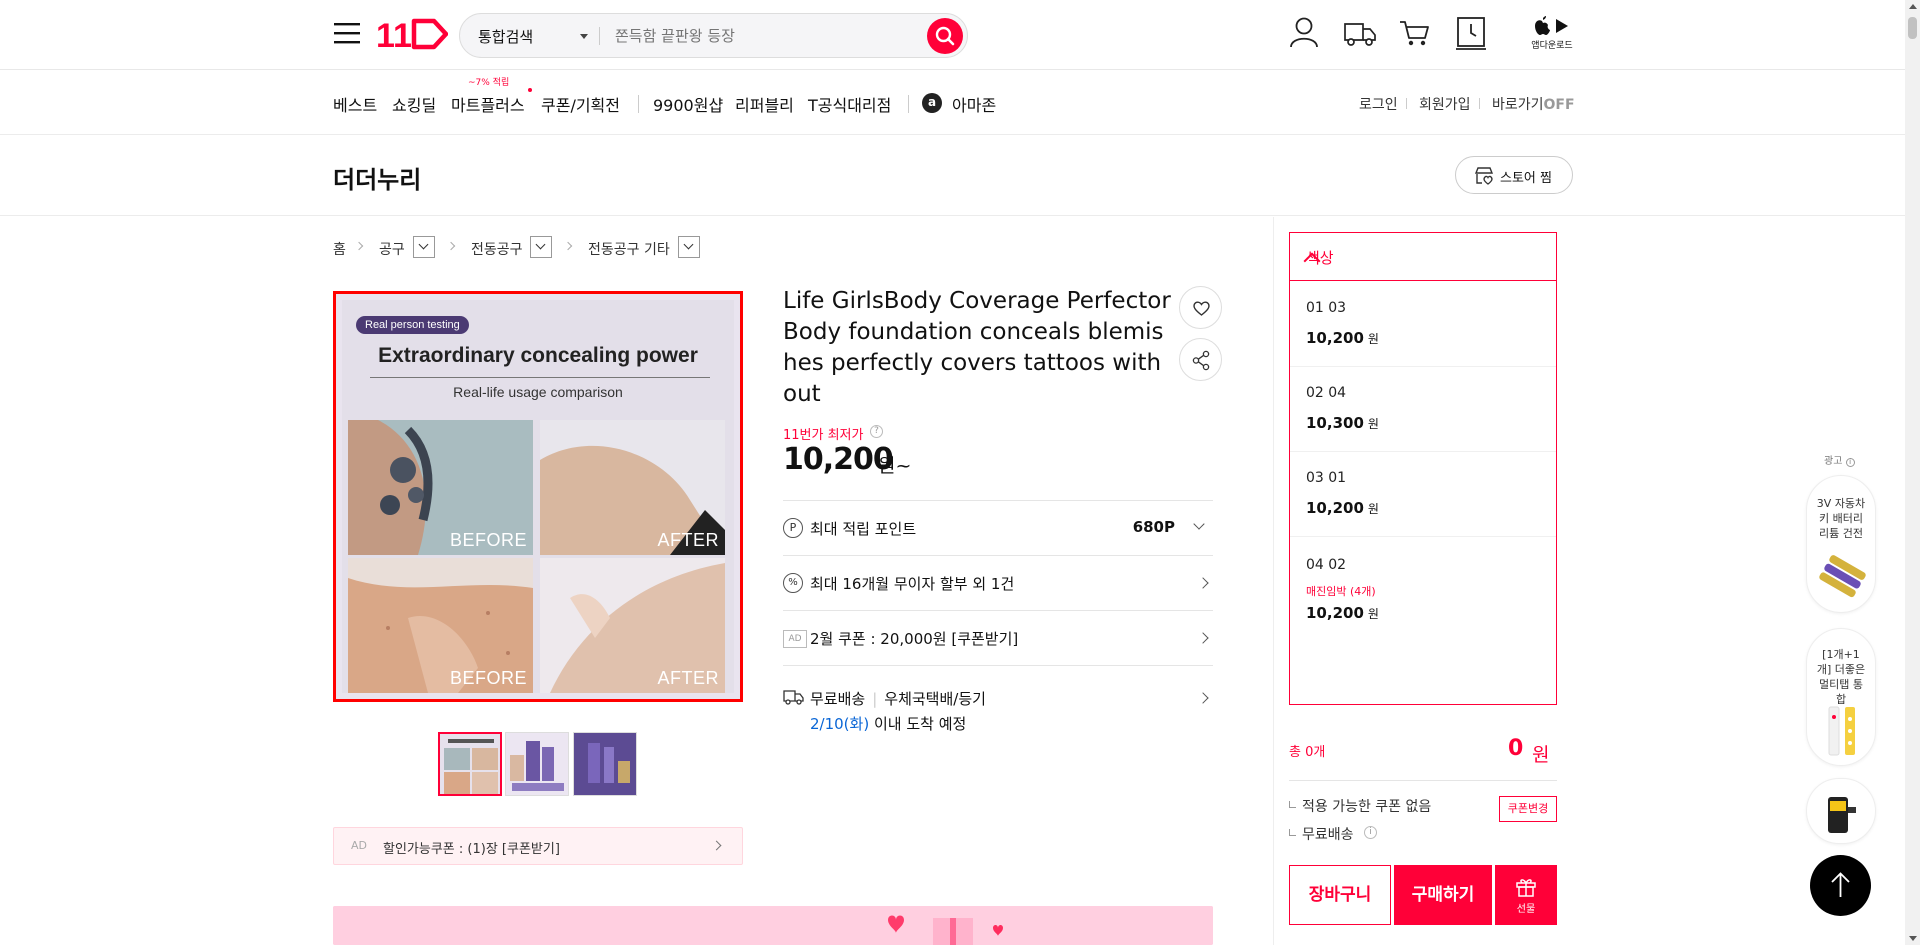  Describe the element at coordinates (849, 104) in the screenshot. I see `gnb-item-t-official: T공식대리점` at that location.